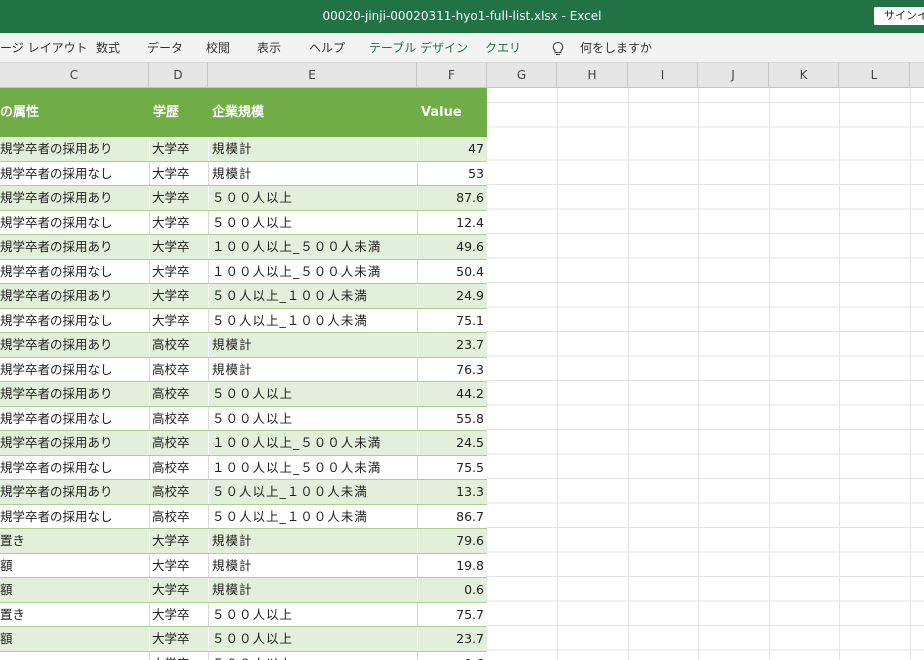 The image size is (924, 660). I want to click on cell-value: 75.5, so click(451, 468).